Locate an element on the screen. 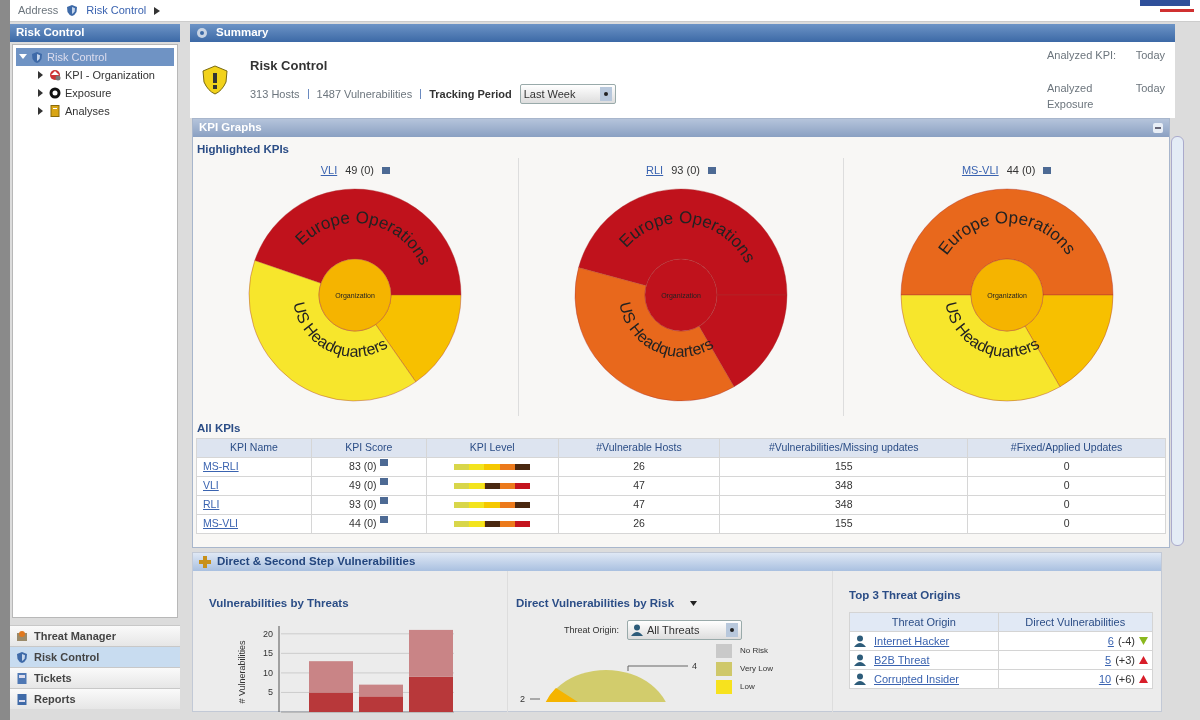 Image resolution: width=1200 pixels, height=720 pixels. document-icon is located at coordinates (22, 678).